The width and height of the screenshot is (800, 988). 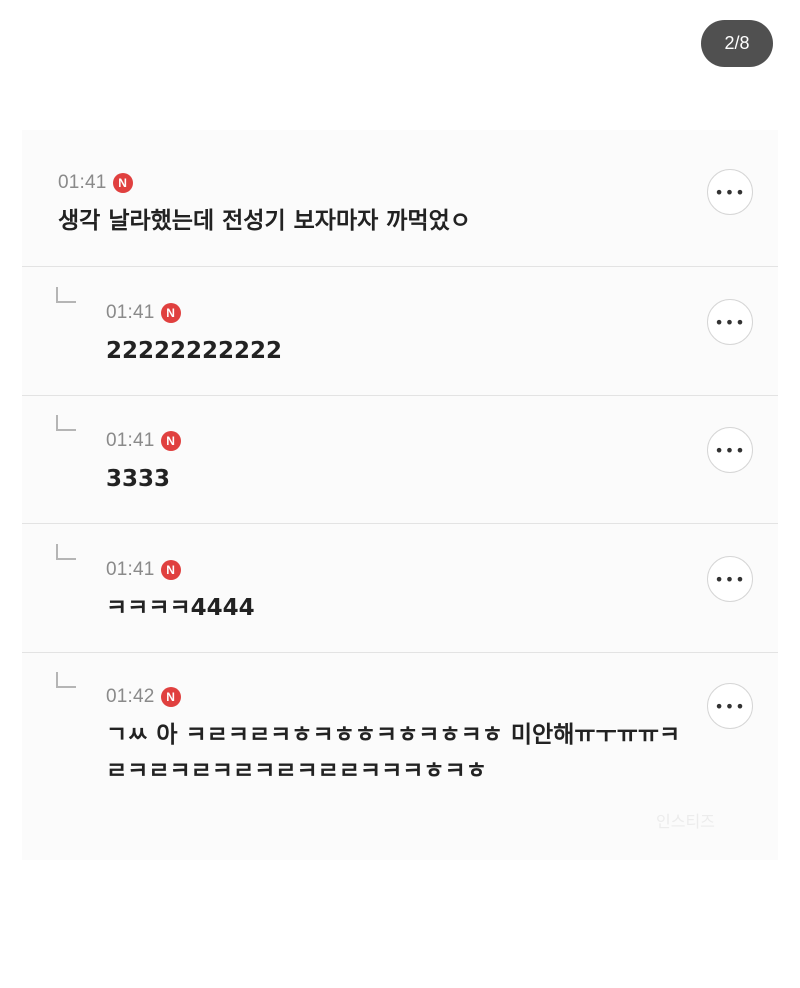 I want to click on watermark: 인스티즈, so click(x=685, y=821).